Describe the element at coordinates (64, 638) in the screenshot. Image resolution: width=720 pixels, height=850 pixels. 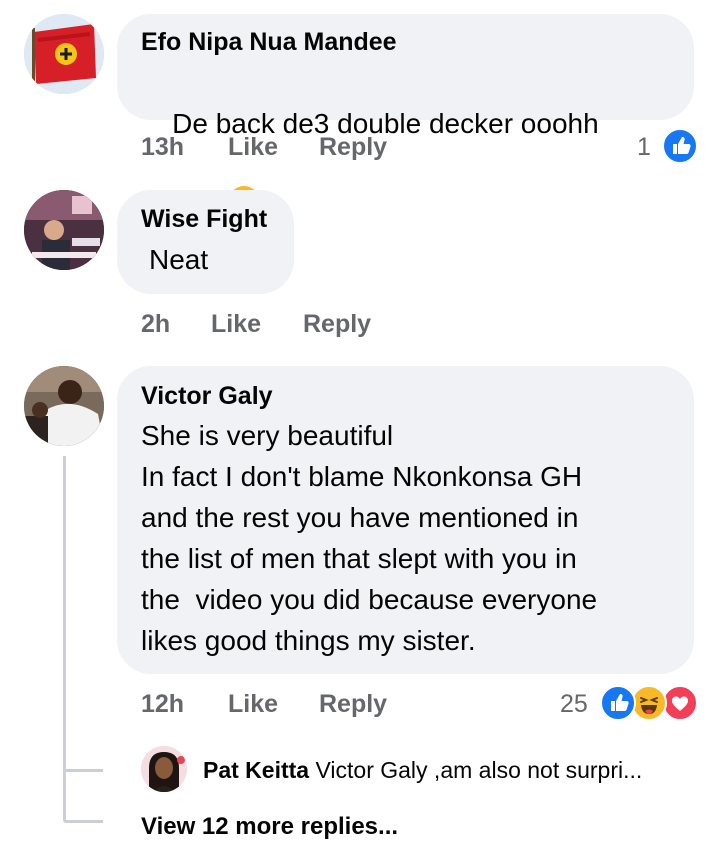
I see `thread-line-vertical` at that location.